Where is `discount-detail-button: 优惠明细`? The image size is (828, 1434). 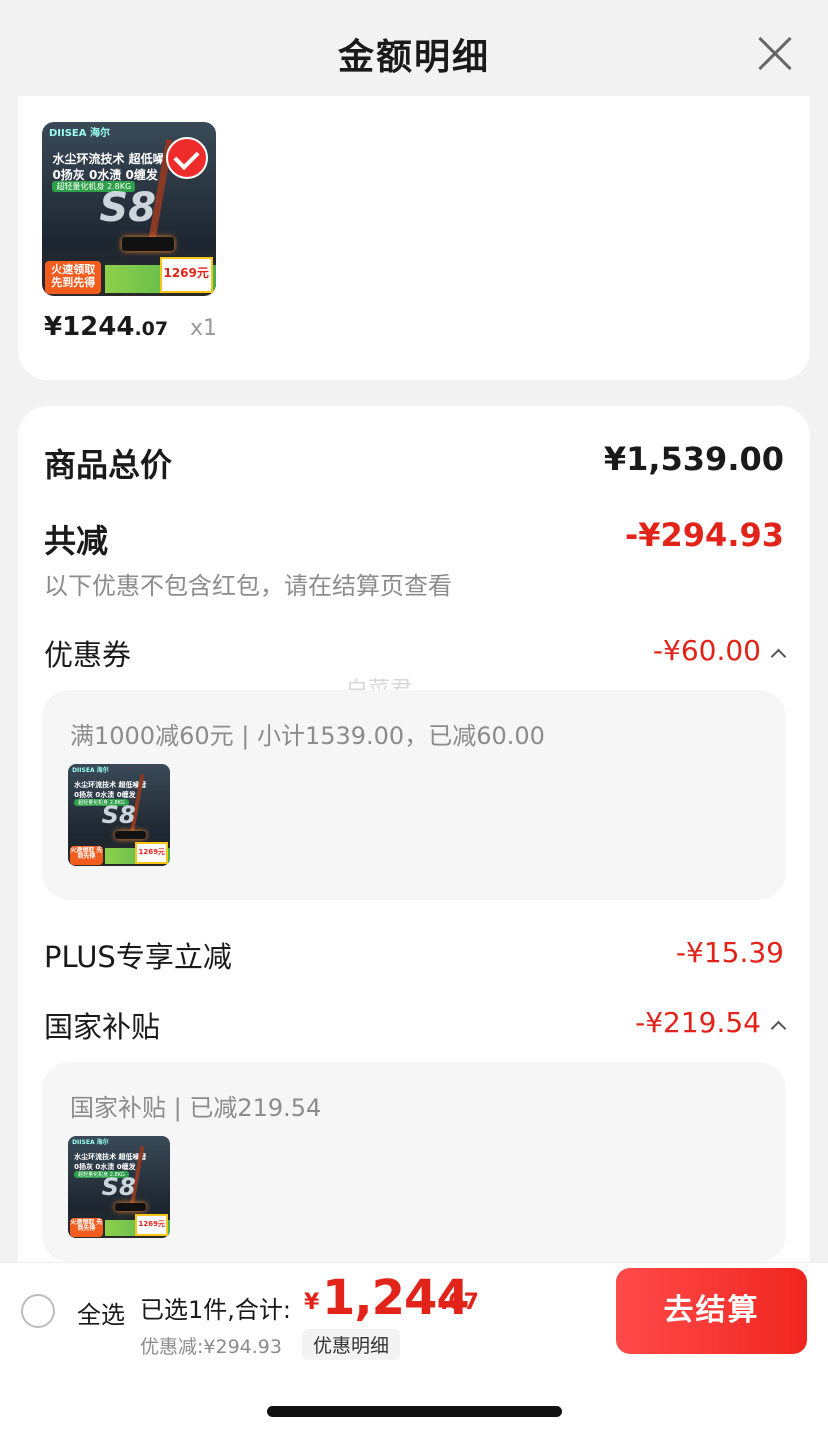
discount-detail-button: 优惠明细 is located at coordinates (351, 1344).